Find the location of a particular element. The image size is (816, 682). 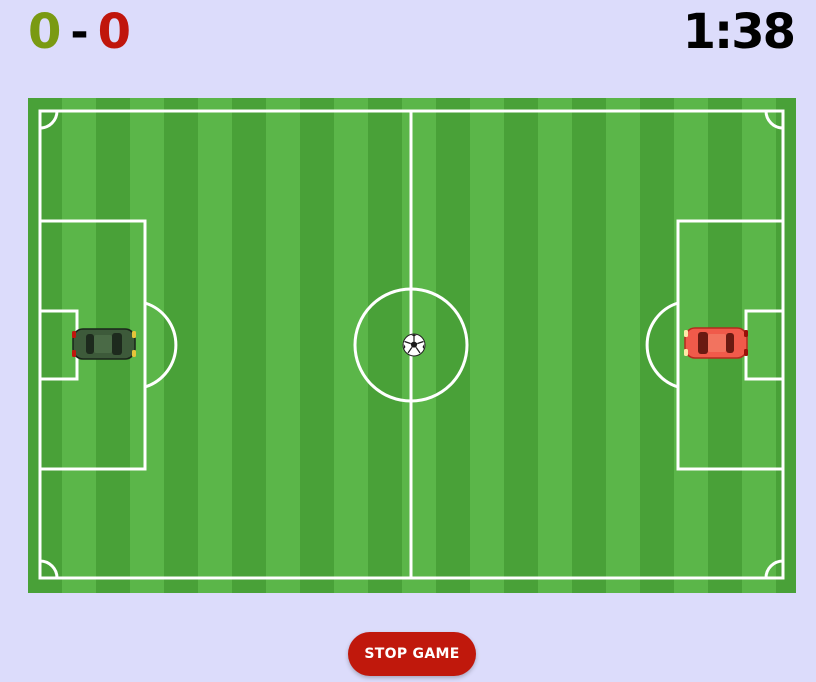

left-penalty-arc is located at coordinates (161, 345).